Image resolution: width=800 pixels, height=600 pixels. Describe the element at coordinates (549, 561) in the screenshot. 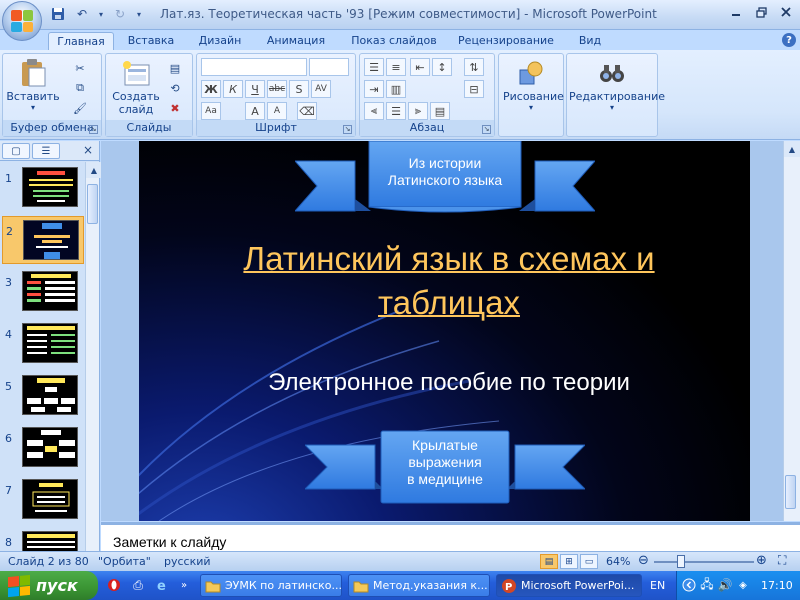

I see `normal-view-button: ▤` at that location.